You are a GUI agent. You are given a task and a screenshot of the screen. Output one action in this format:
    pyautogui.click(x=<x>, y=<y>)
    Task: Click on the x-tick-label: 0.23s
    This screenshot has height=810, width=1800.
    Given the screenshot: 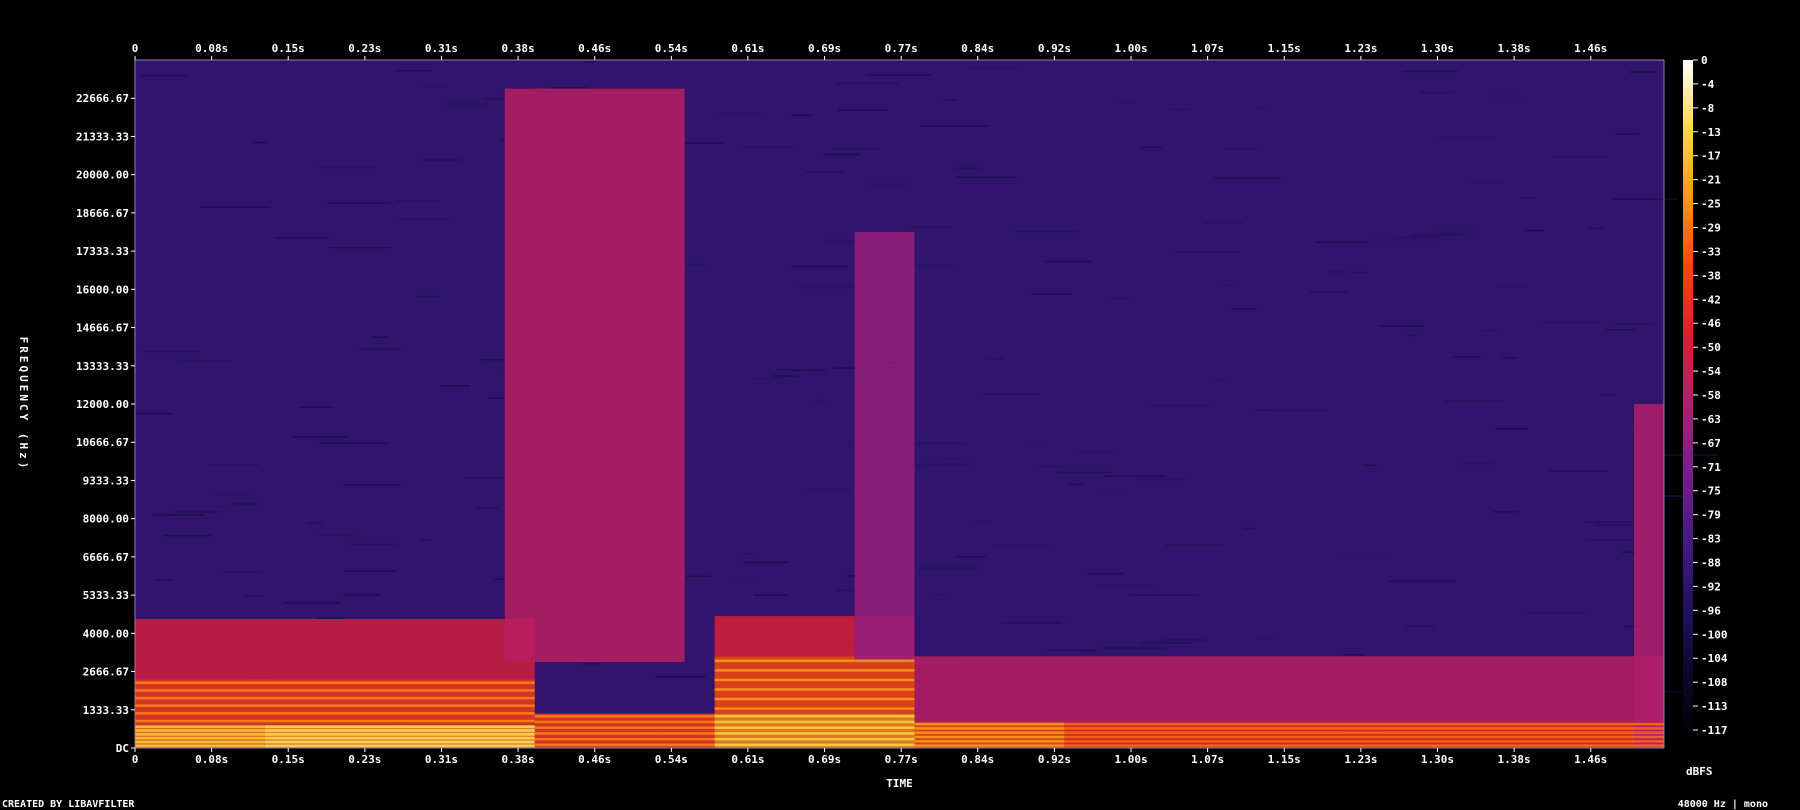 What is the action you would take?
    pyautogui.click(x=364, y=48)
    